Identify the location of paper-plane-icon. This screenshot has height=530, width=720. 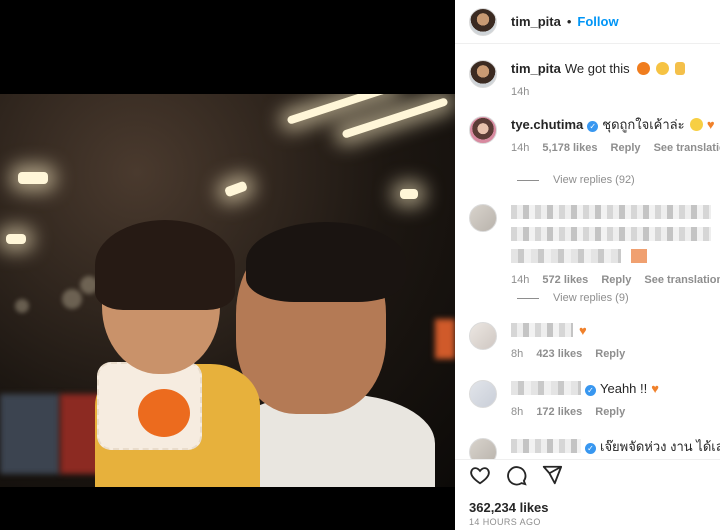
(552, 475).